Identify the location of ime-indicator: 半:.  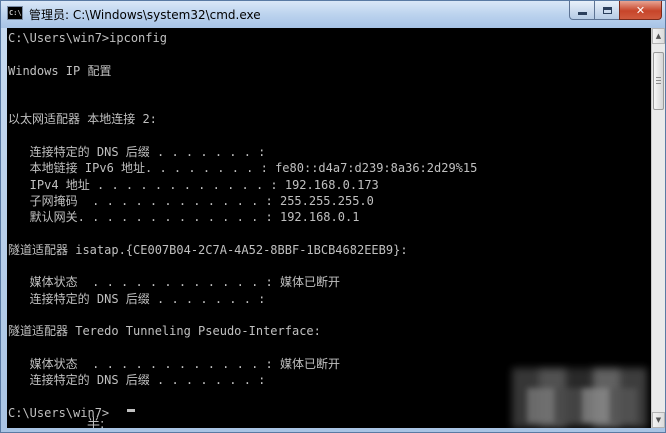
(96, 422).